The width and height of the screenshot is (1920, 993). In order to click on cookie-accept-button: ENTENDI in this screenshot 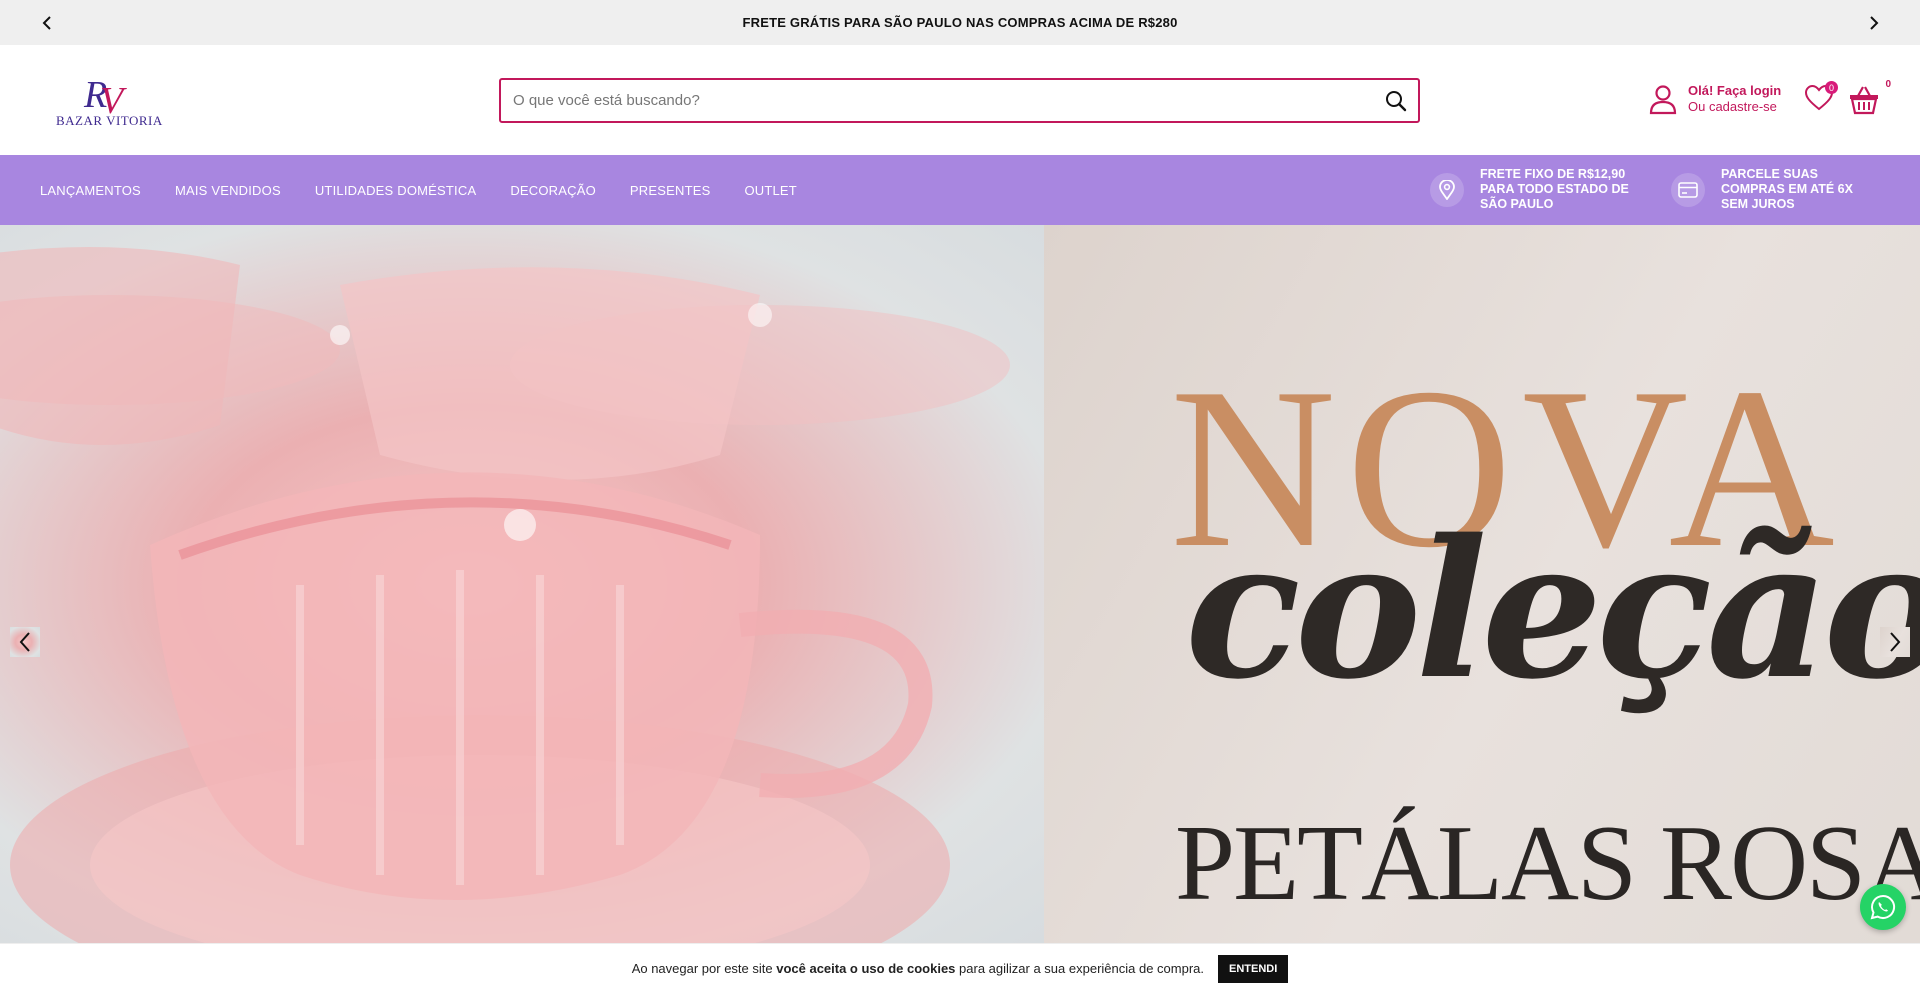, I will do `click(1253, 968)`.